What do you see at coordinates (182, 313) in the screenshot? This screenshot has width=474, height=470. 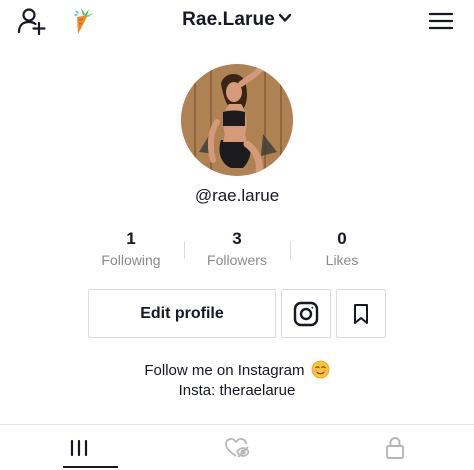 I see `edit-profile-button: Edit profile` at bounding box center [182, 313].